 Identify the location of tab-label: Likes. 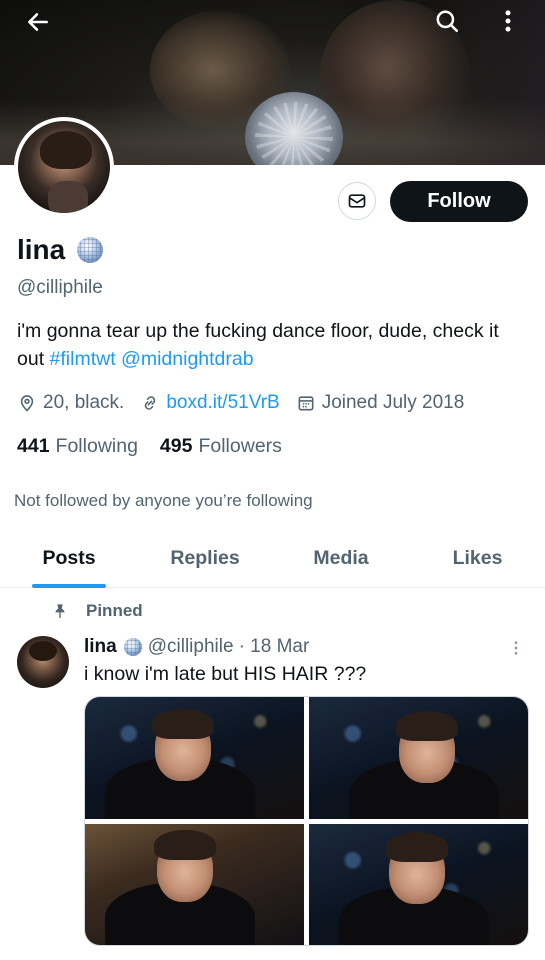
(477, 557).